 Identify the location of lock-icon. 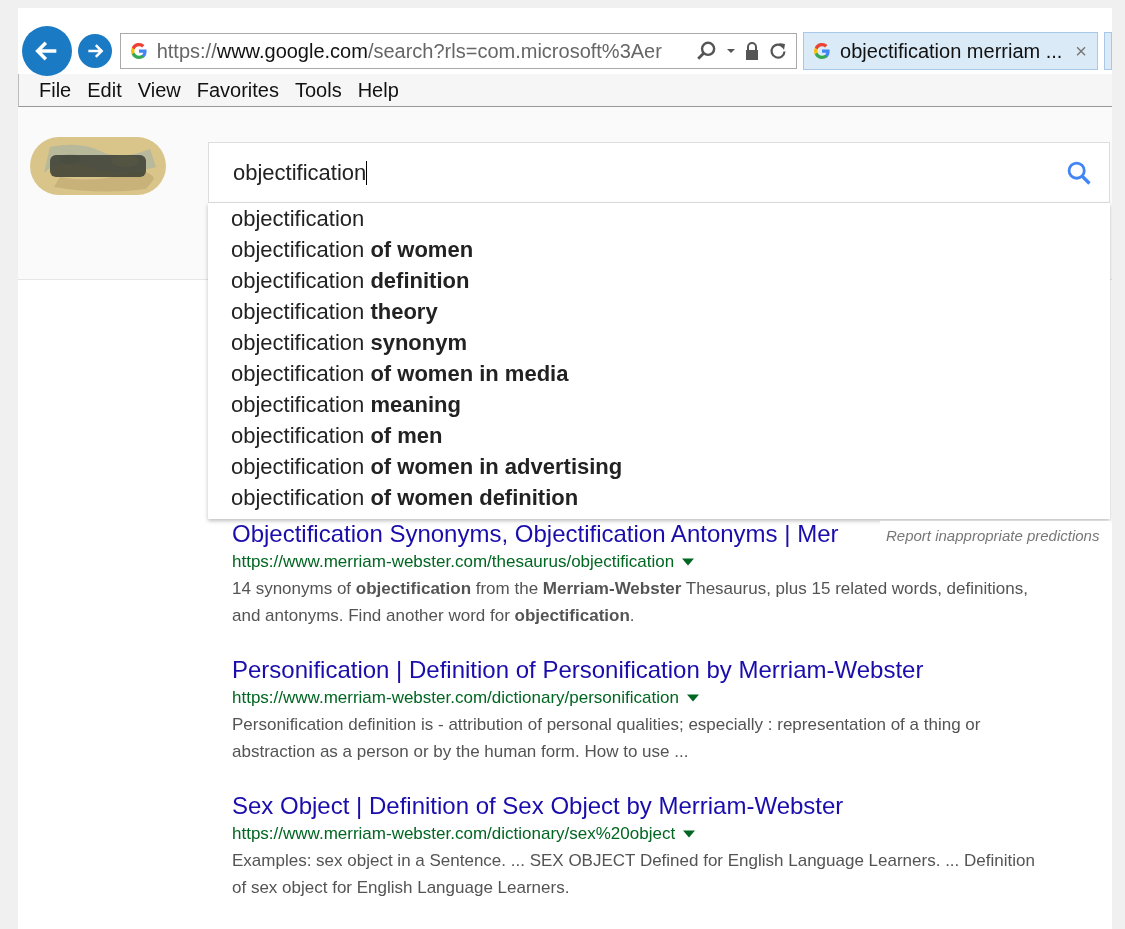
(752, 51).